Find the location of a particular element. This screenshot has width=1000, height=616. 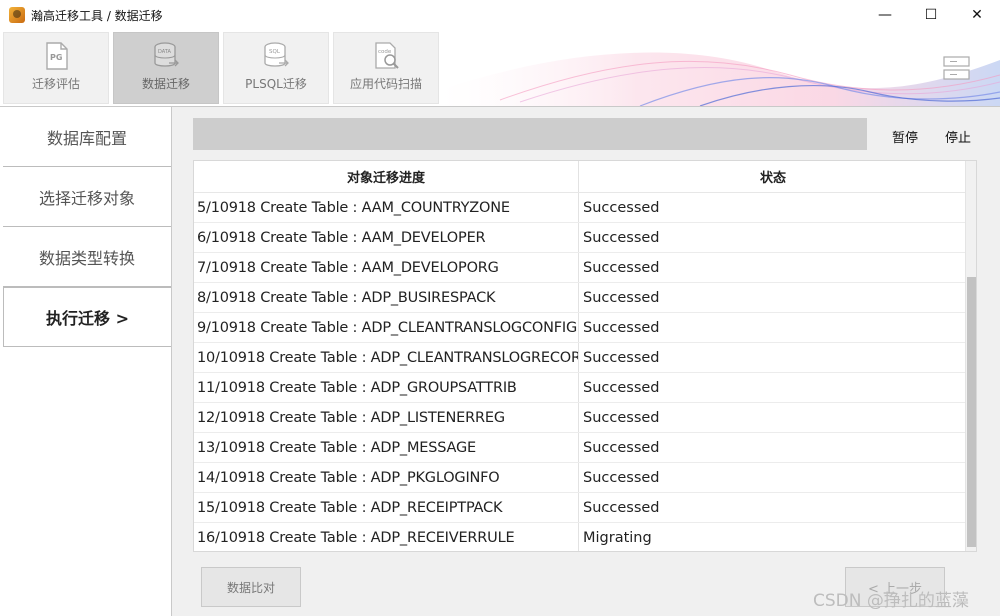

svg-text: PG is located at coordinates (56, 57).